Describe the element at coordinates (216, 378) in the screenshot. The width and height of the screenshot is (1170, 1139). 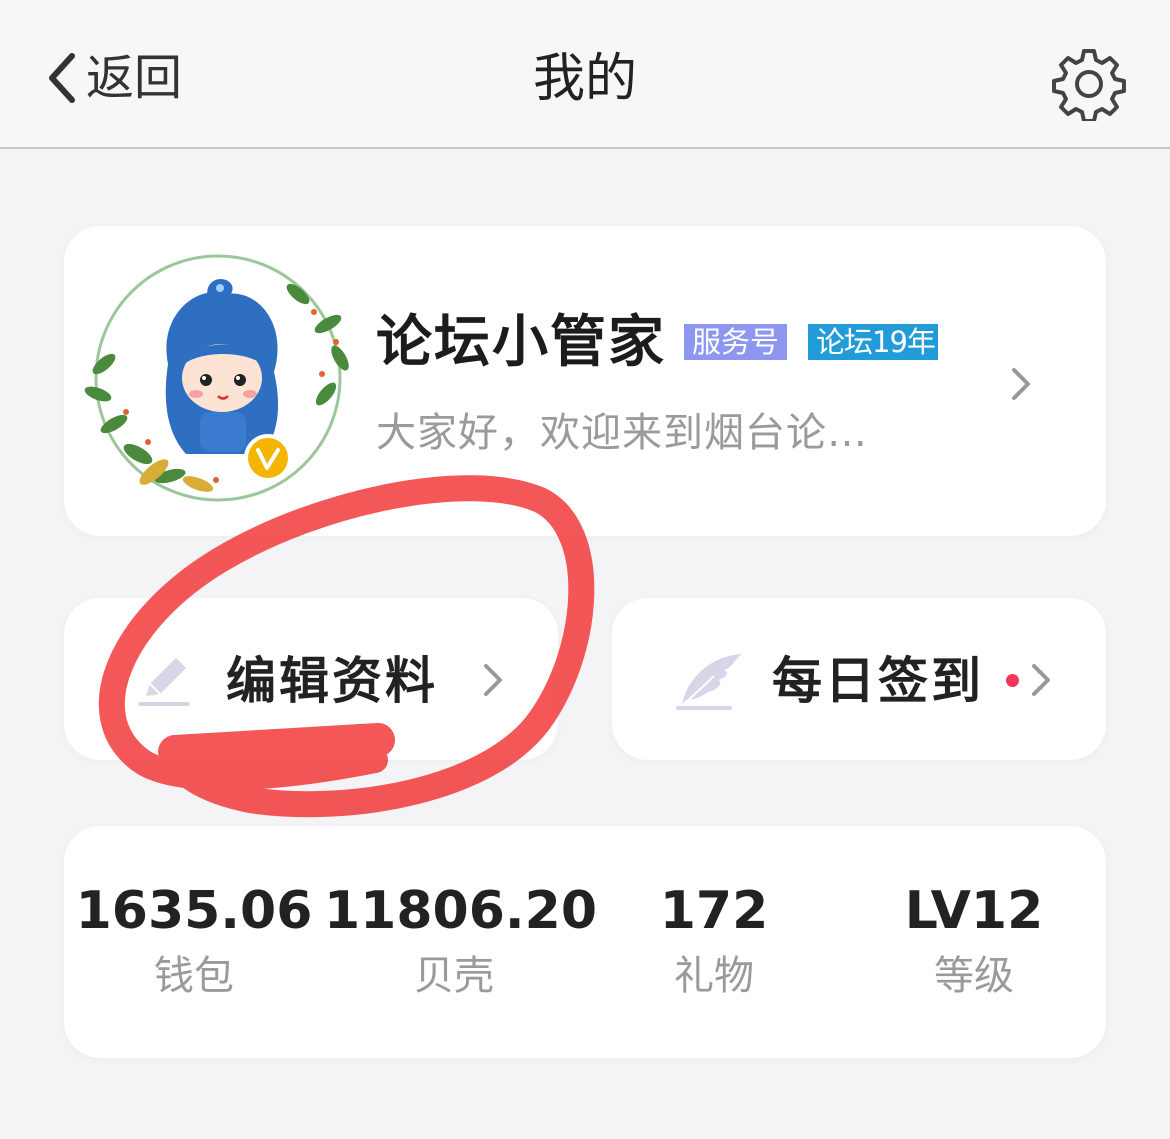
I see `avatar` at that location.